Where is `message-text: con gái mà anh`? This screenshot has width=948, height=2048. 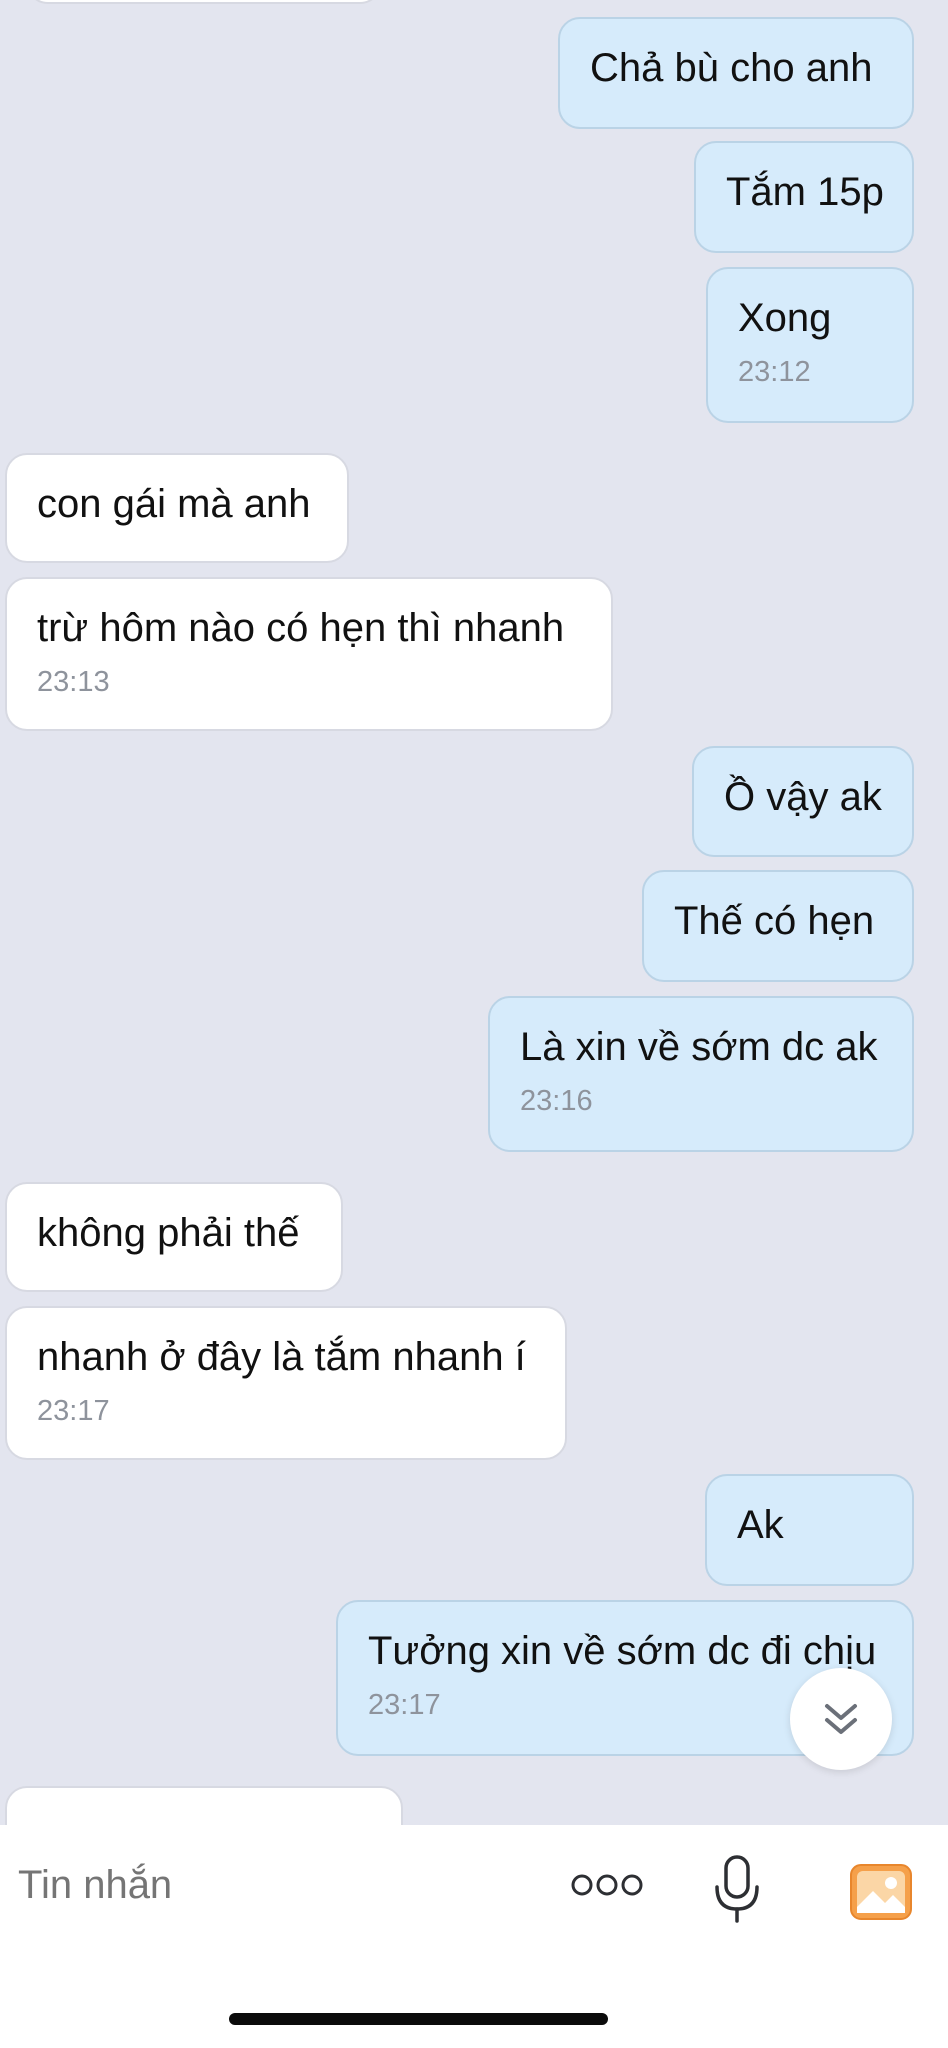 message-text: con gái mà anh is located at coordinates (174, 504).